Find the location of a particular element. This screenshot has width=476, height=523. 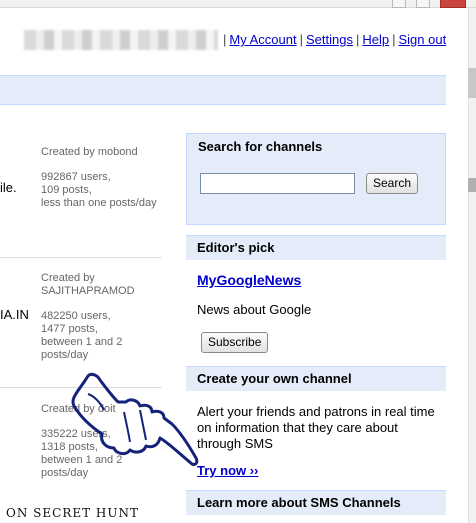

help-link: Help is located at coordinates (375, 39).